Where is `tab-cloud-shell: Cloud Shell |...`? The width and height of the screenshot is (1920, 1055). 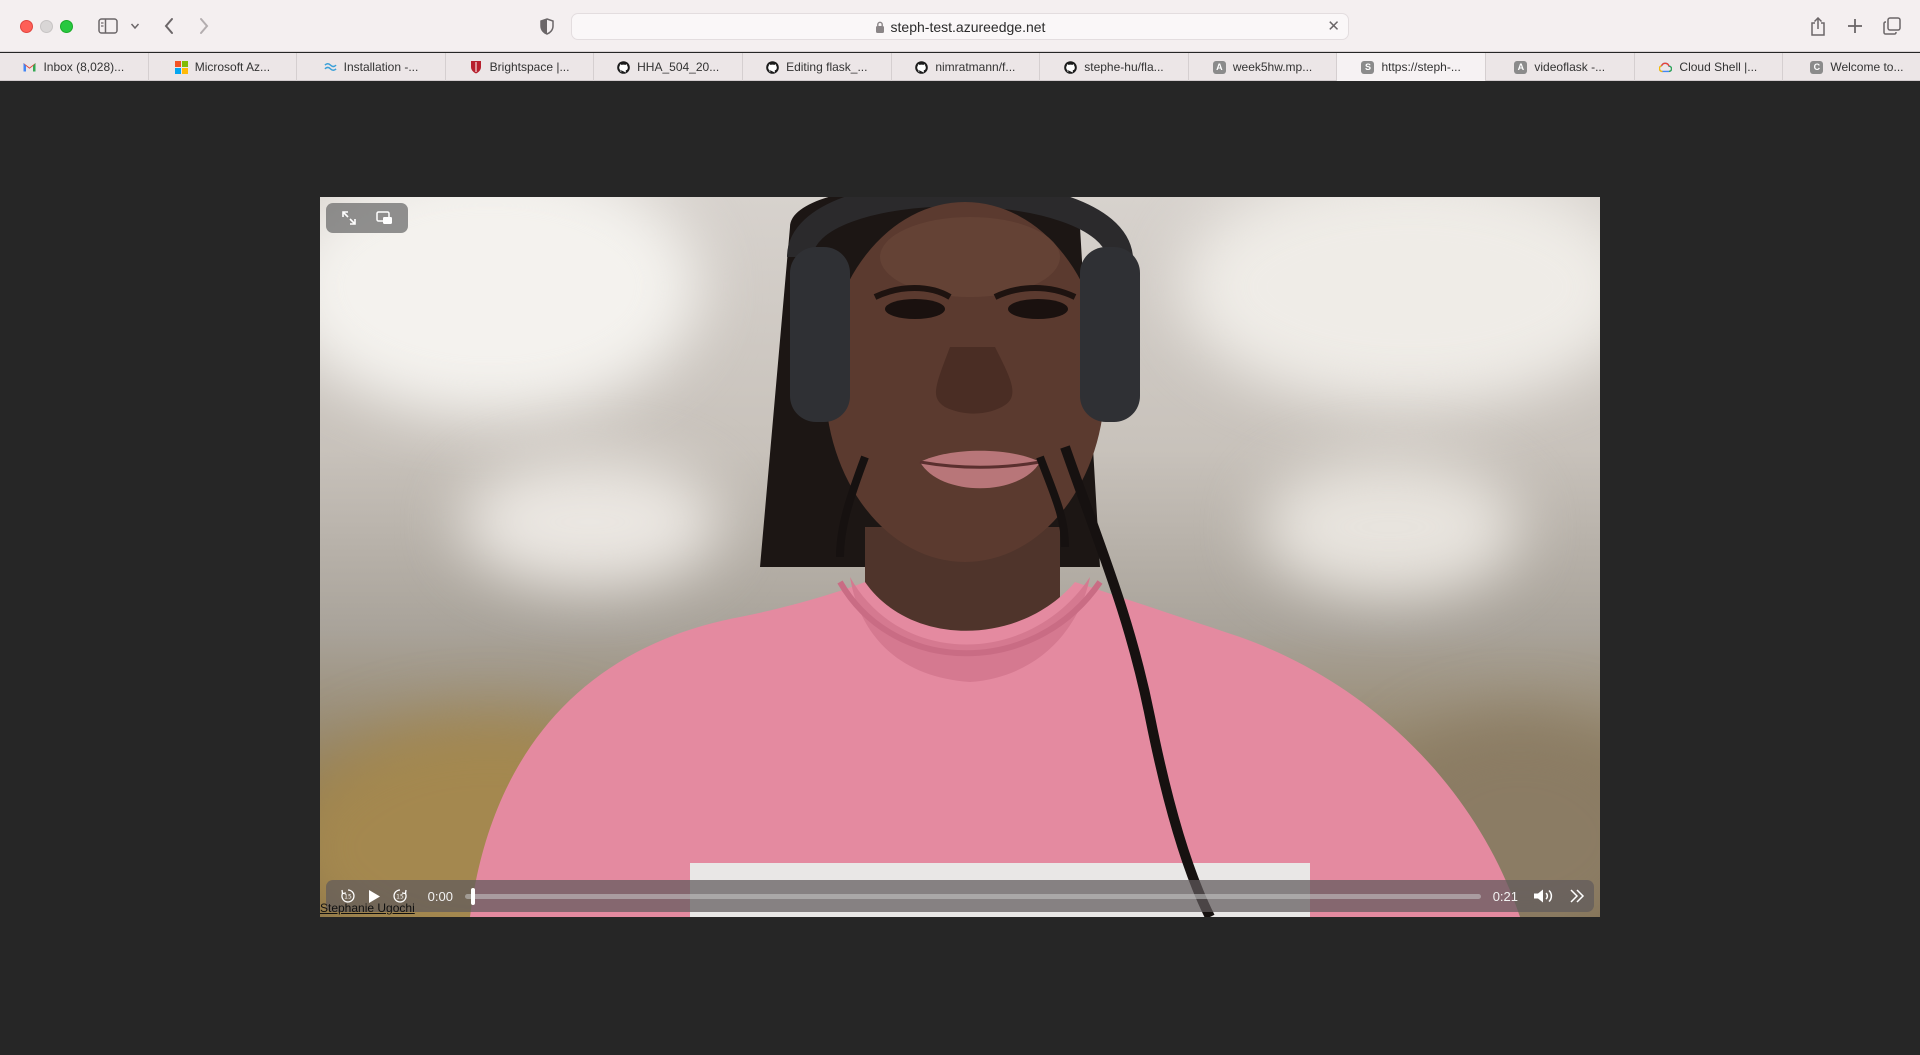 tab-cloud-shell: Cloud Shell |... is located at coordinates (1709, 67).